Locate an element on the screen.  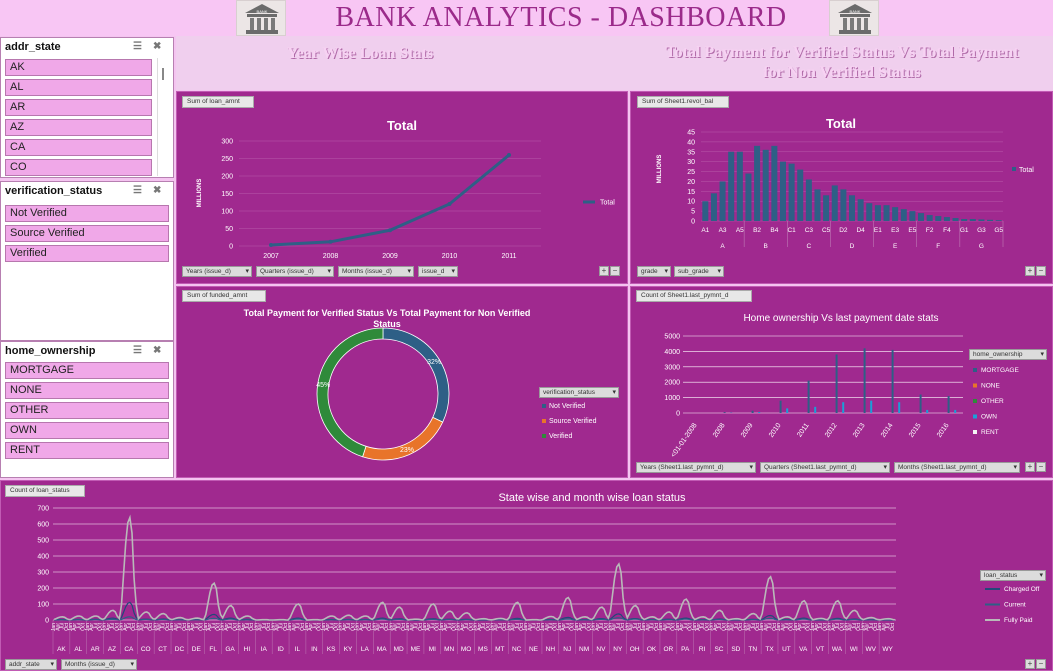
axis-label-y: MILLIONS is located at coordinates (660, 169).